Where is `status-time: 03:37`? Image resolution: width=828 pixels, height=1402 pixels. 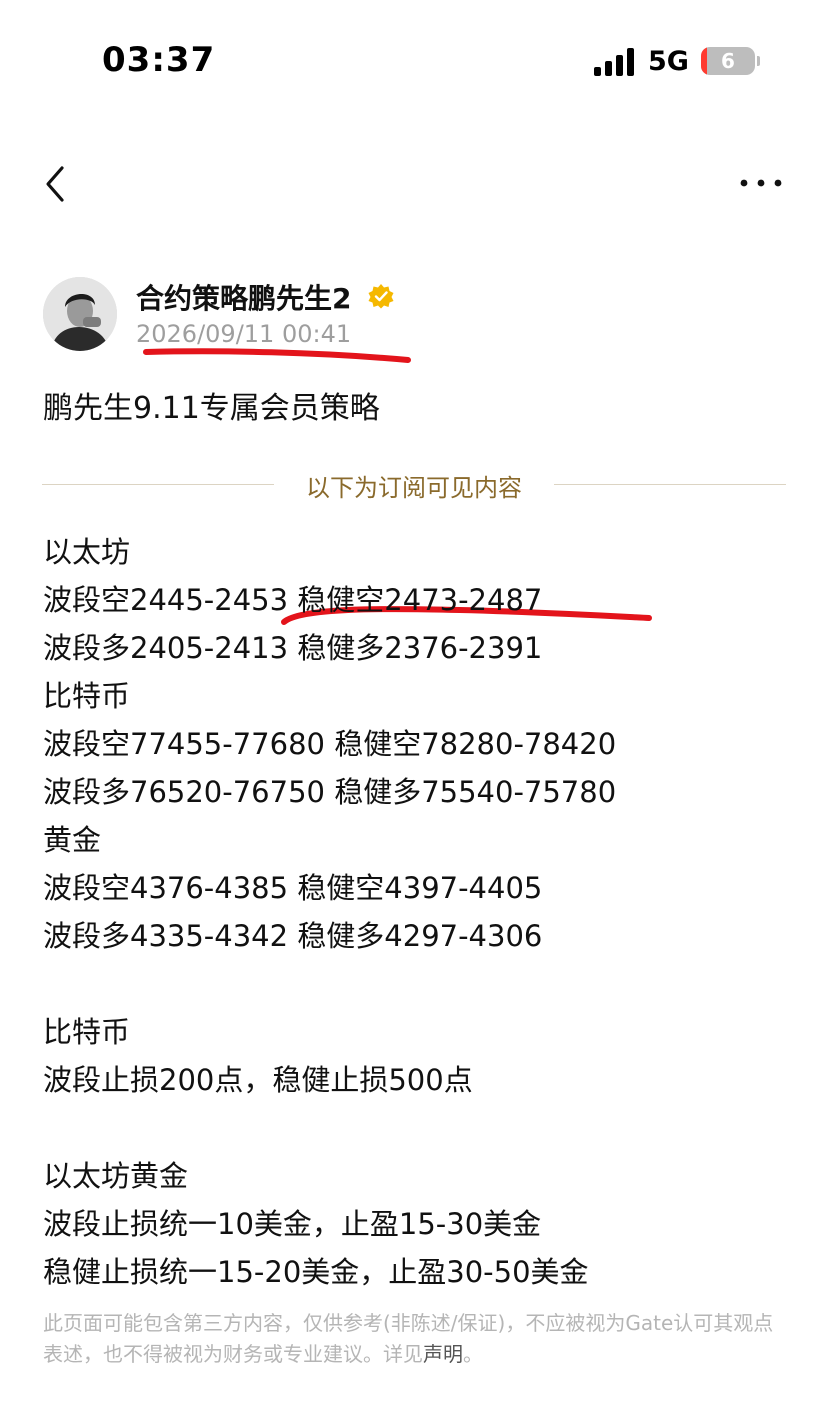 status-time: 03:37 is located at coordinates (159, 60).